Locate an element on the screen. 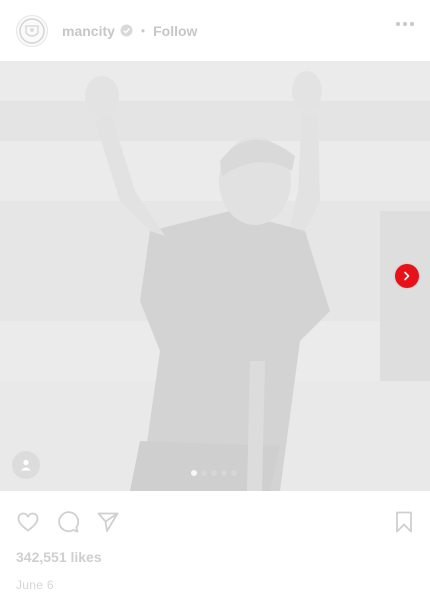 Image resolution: width=430 pixels, height=606 pixels. carousel-dot-active is located at coordinates (194, 473).